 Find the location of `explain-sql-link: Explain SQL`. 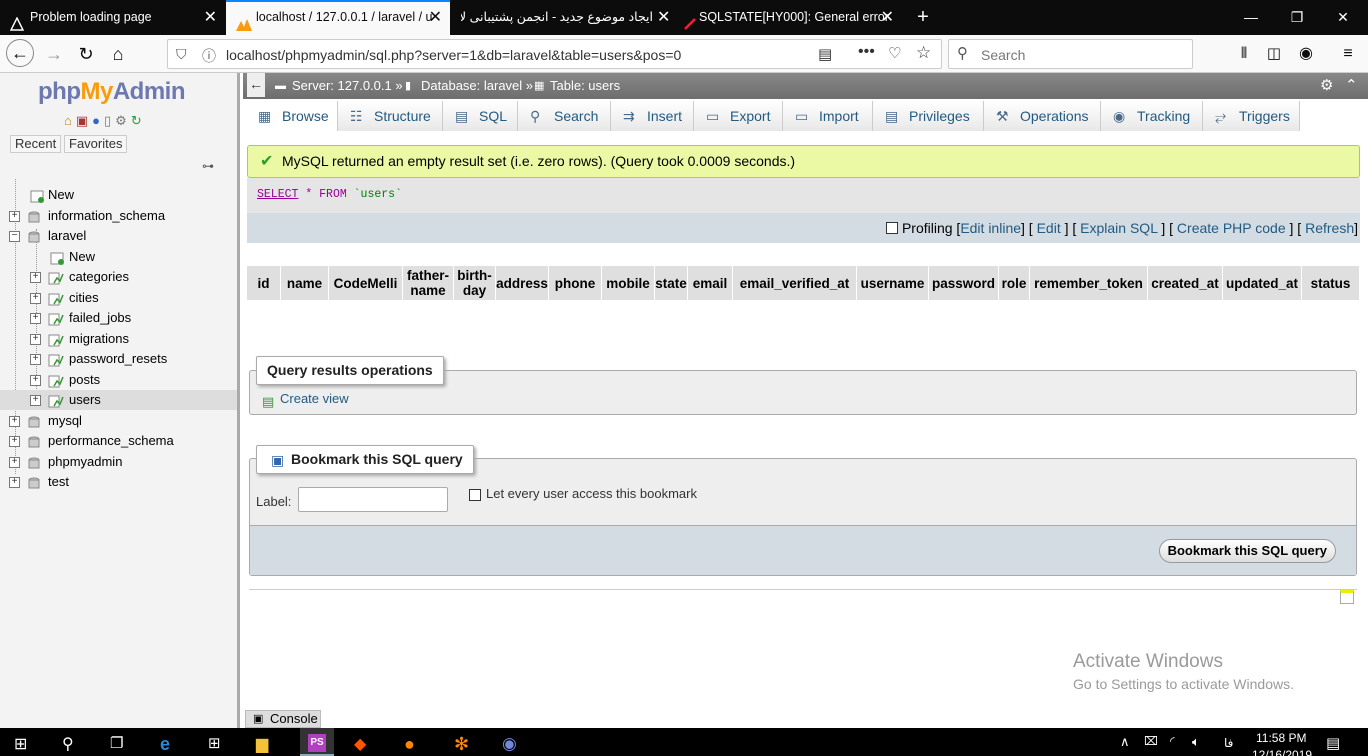

explain-sql-link: Explain SQL is located at coordinates (1118, 228).